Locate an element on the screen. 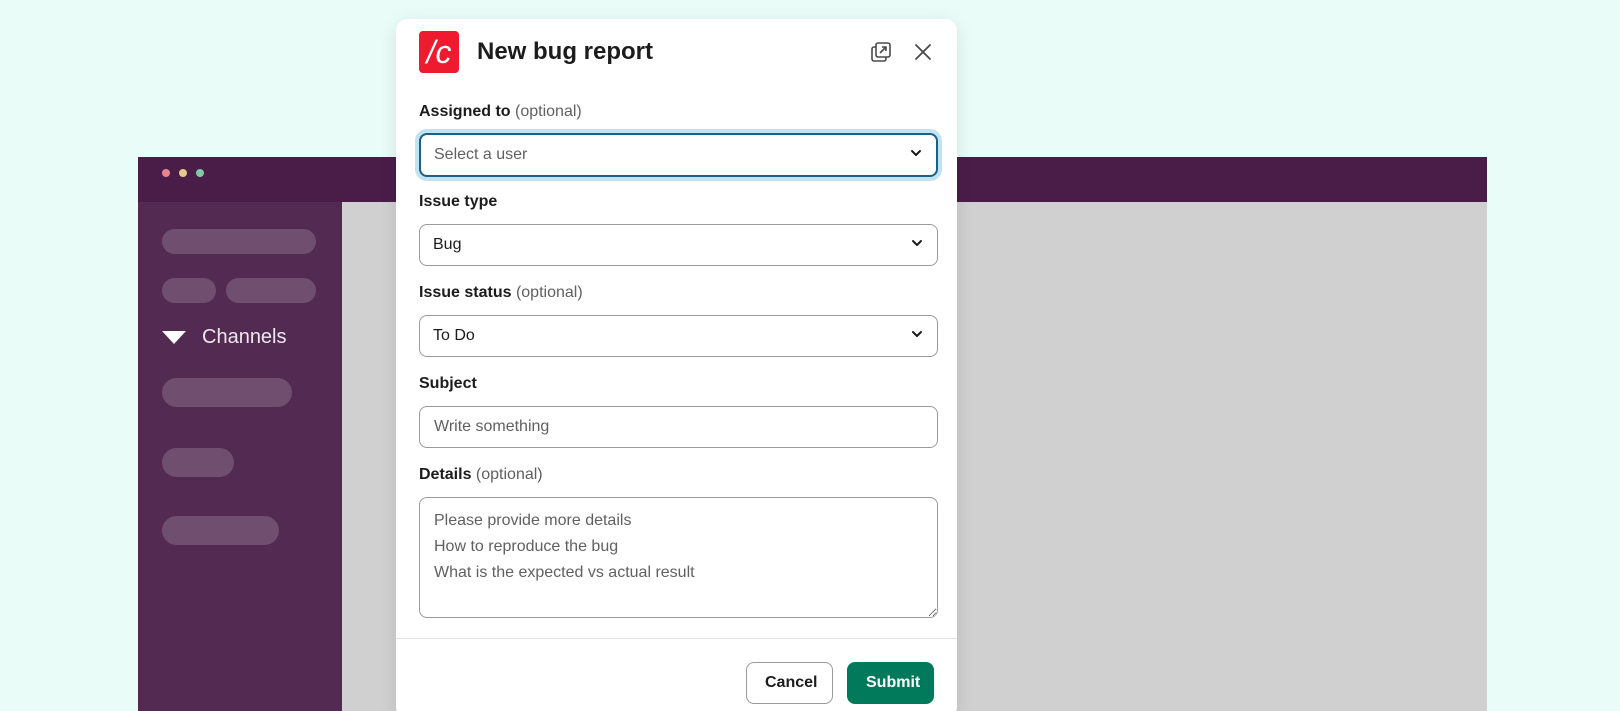 Image resolution: width=1620 pixels, height=711 pixels. app-sidebar: Channels is located at coordinates (240, 456).